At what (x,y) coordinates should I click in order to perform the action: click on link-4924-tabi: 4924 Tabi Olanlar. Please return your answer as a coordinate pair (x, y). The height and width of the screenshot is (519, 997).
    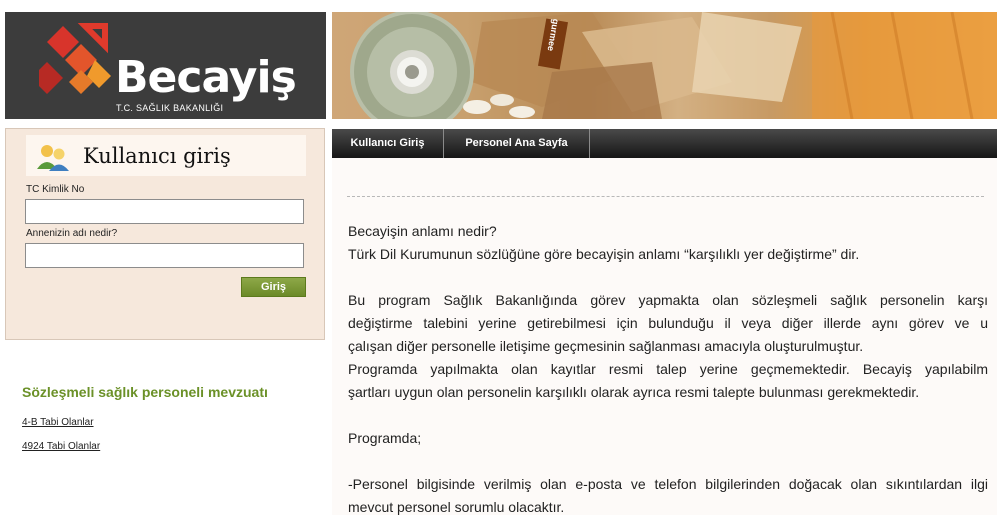
    Looking at the image, I should click on (61, 446).